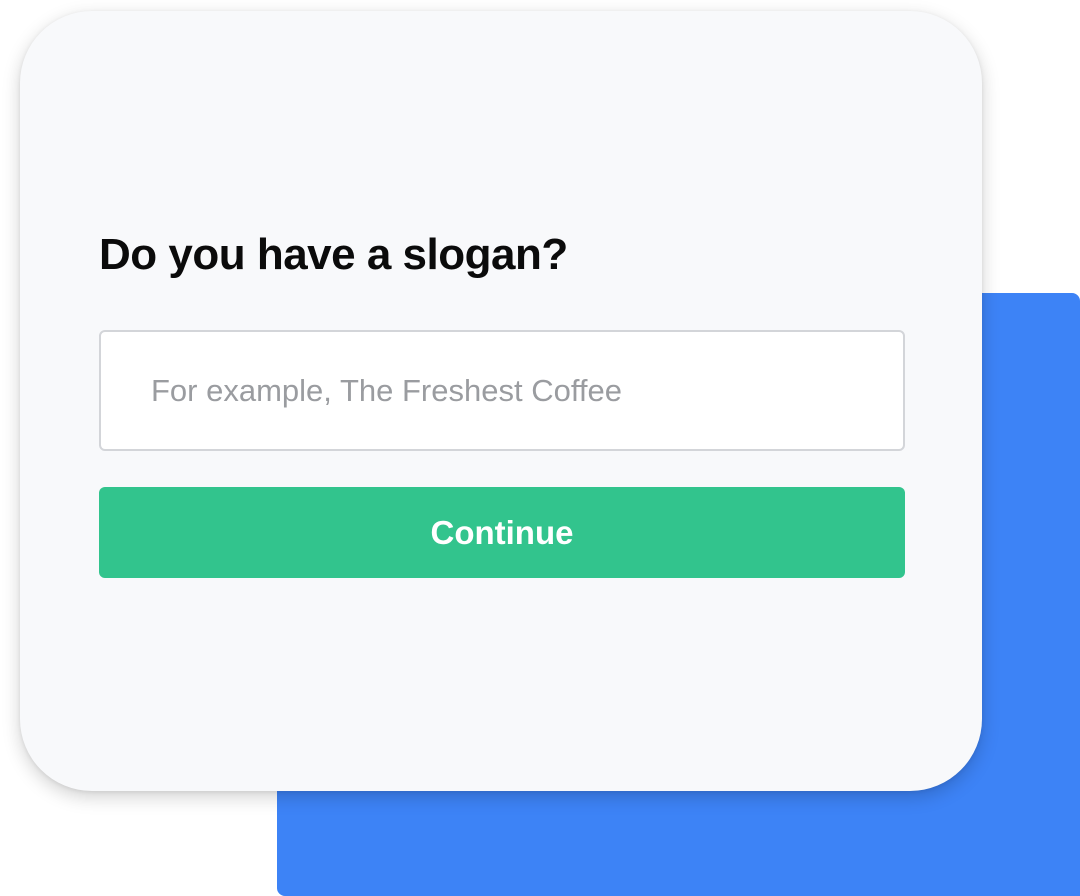 This screenshot has height=896, width=1080. I want to click on slogan-question-heading: Do you have a slogan?, so click(333, 254).